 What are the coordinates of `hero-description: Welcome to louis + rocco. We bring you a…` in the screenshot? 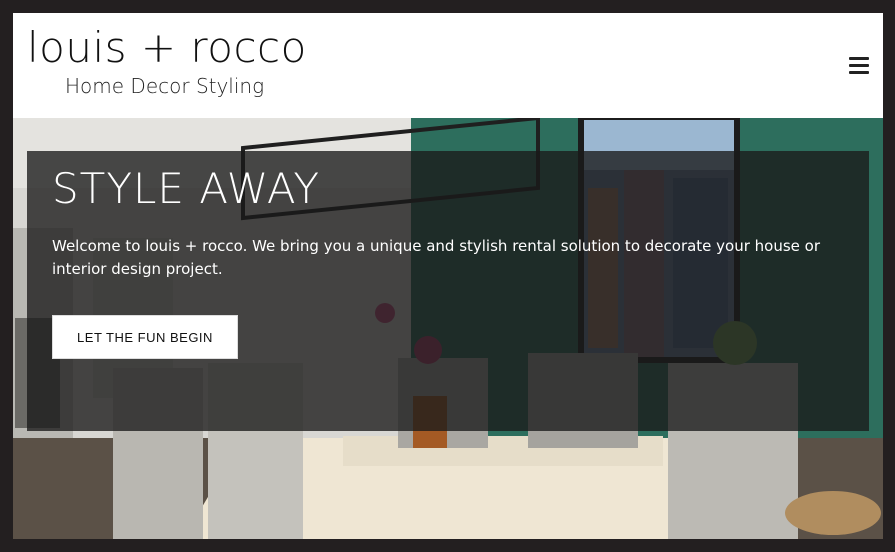 It's located at (436, 257).